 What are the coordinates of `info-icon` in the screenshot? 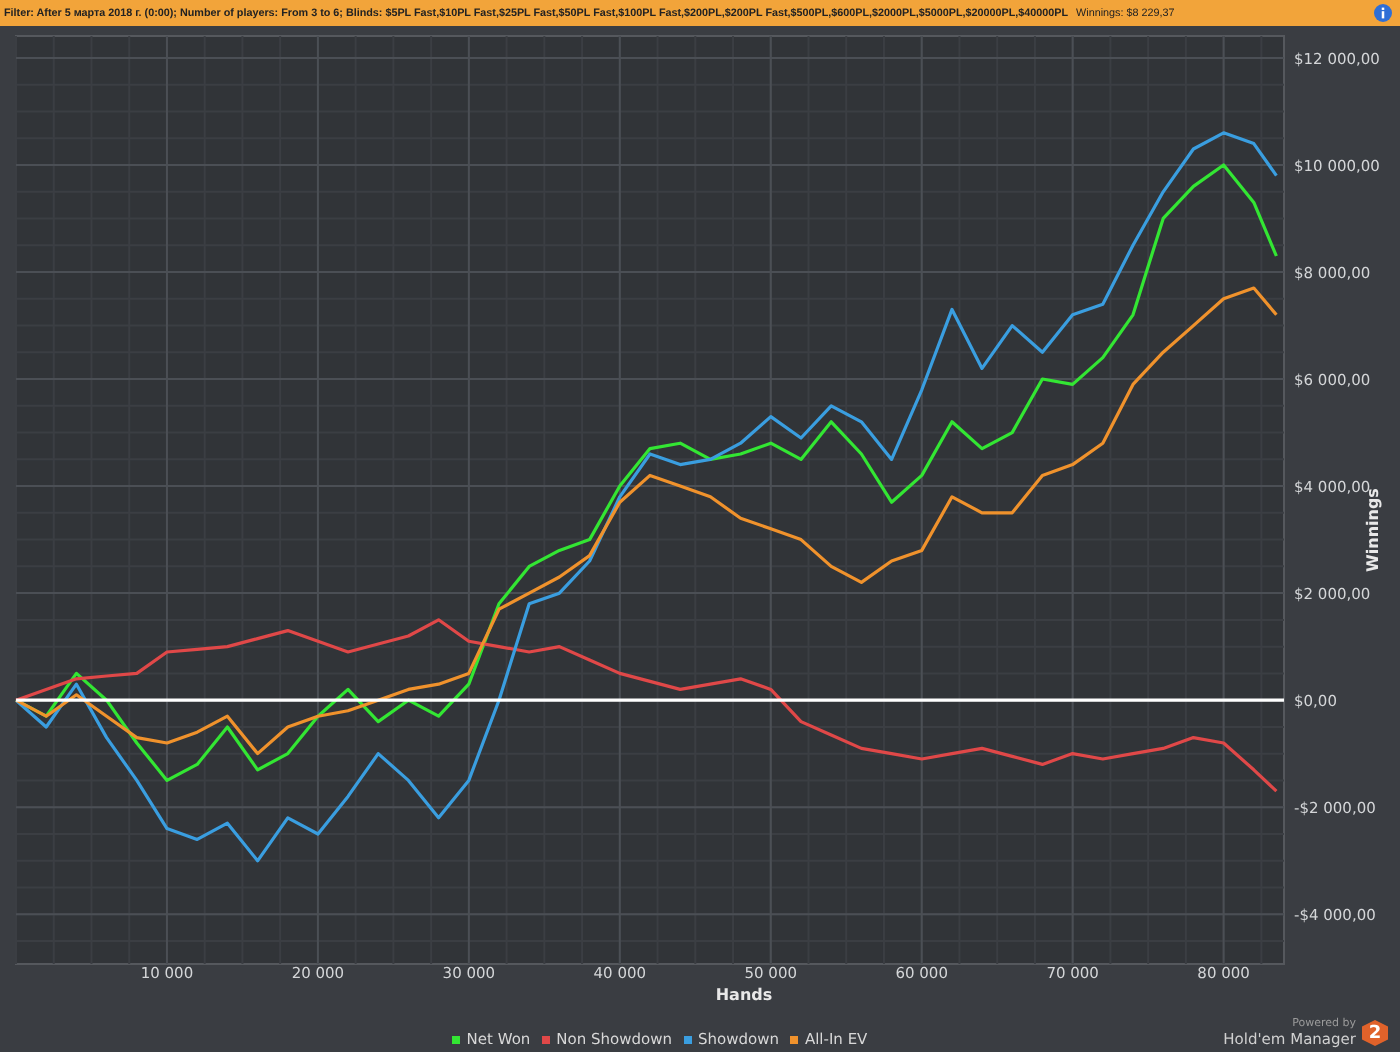 It's located at (1383, 13).